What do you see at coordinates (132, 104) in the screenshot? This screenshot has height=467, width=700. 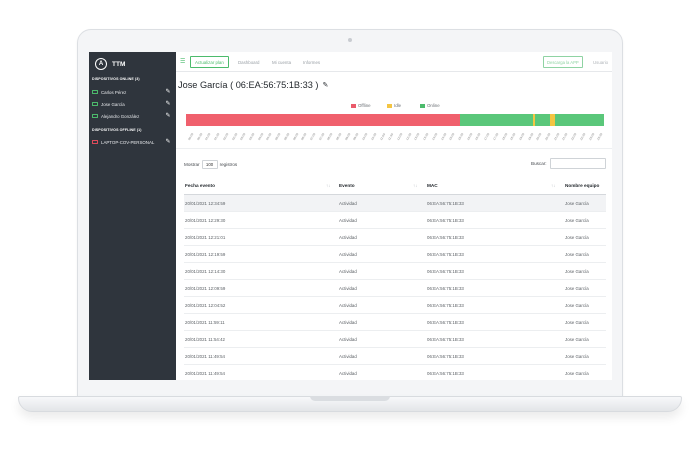 I see `sidebar-item-jose: Jose García ✎` at bounding box center [132, 104].